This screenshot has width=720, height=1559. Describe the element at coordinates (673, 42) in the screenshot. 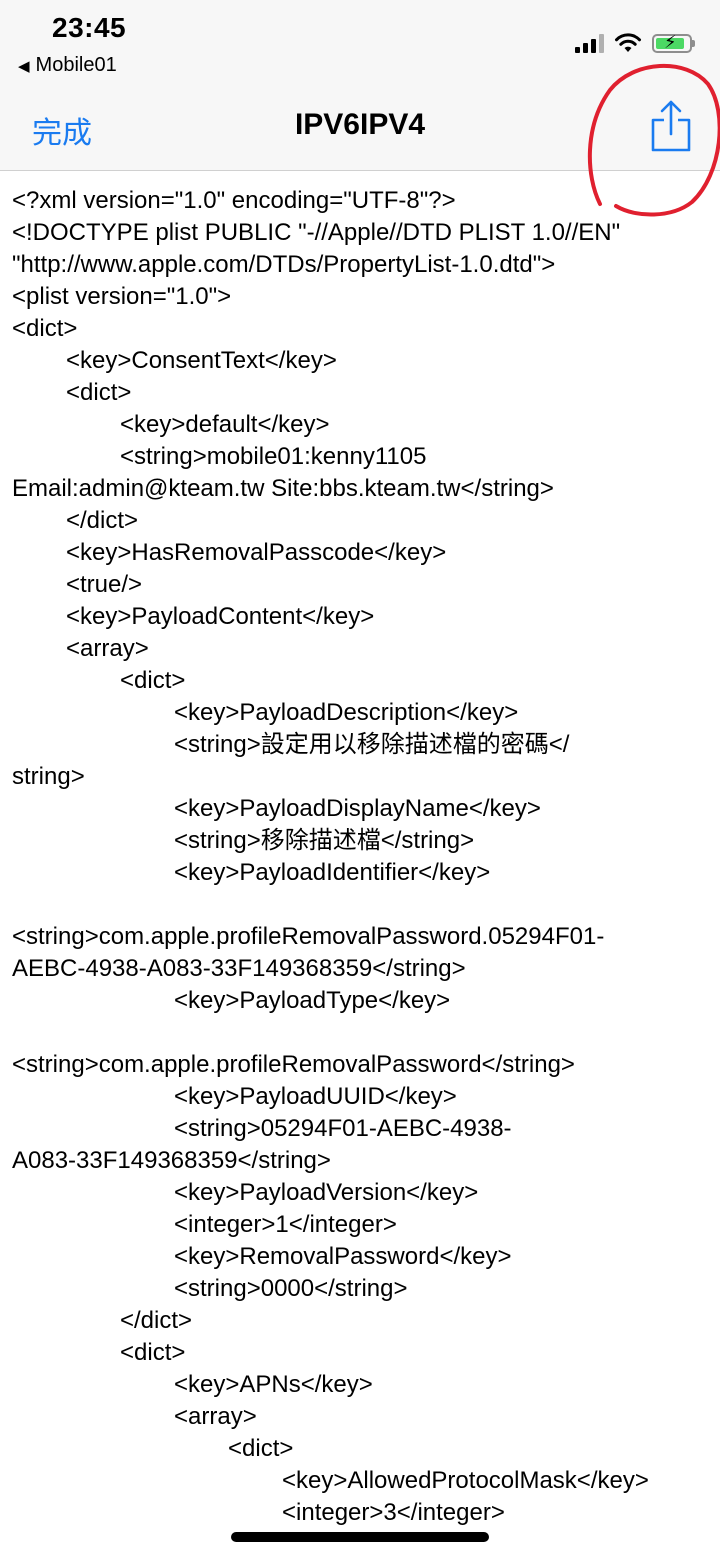

I see `battery-charging-icon: ⚡` at that location.